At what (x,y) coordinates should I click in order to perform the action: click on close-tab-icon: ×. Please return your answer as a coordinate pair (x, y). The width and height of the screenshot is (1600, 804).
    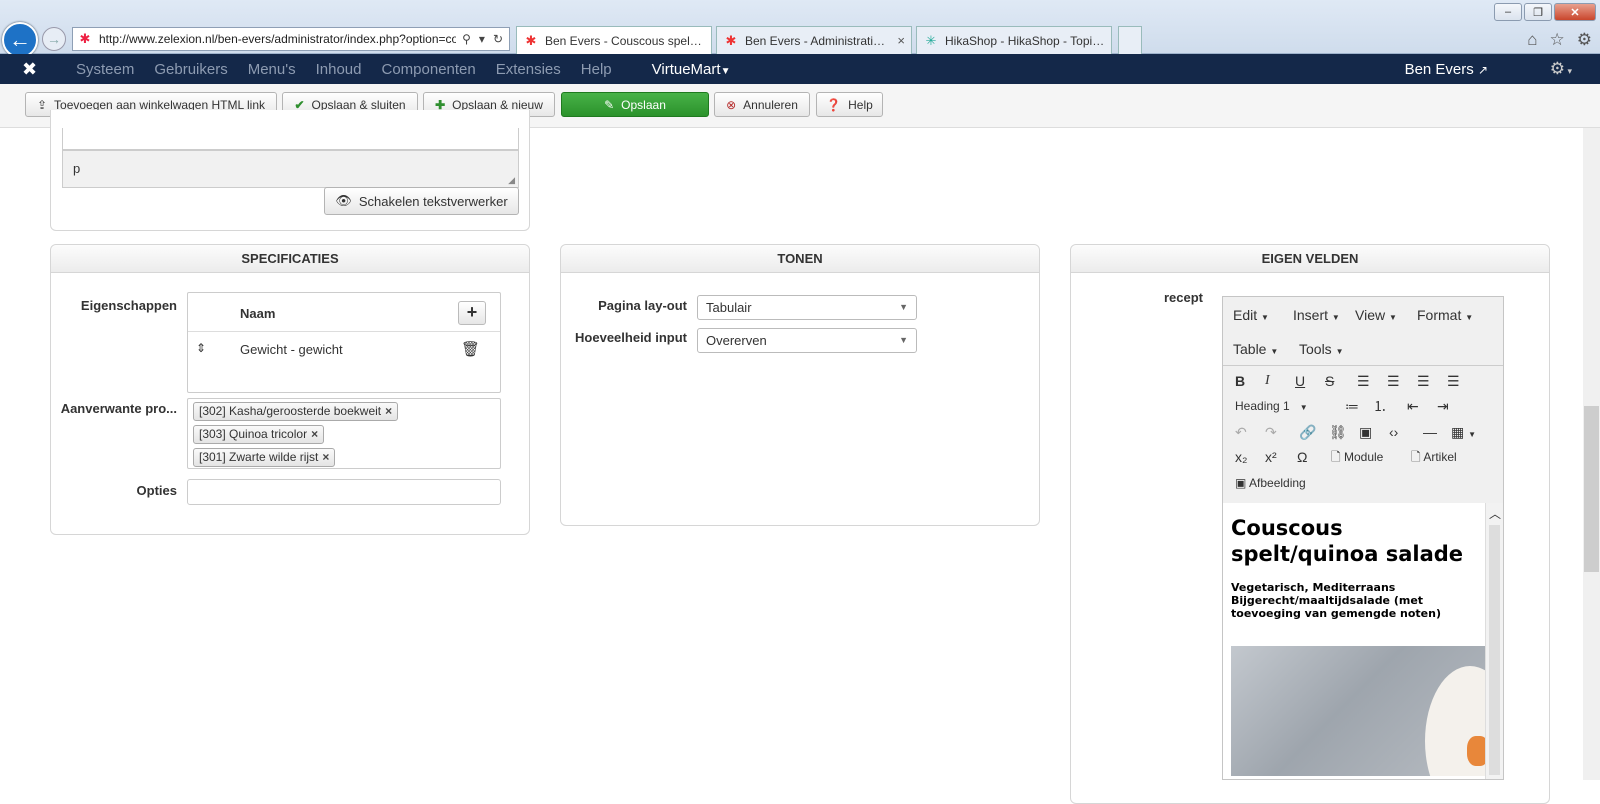
    Looking at the image, I should click on (901, 40).